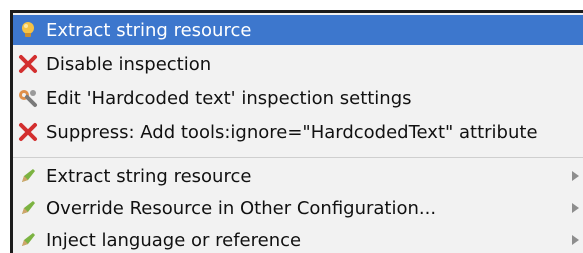 Image resolution: width=583 pixels, height=253 pixels. Describe the element at coordinates (28, 30) in the screenshot. I see `lightbulb-icon` at that location.